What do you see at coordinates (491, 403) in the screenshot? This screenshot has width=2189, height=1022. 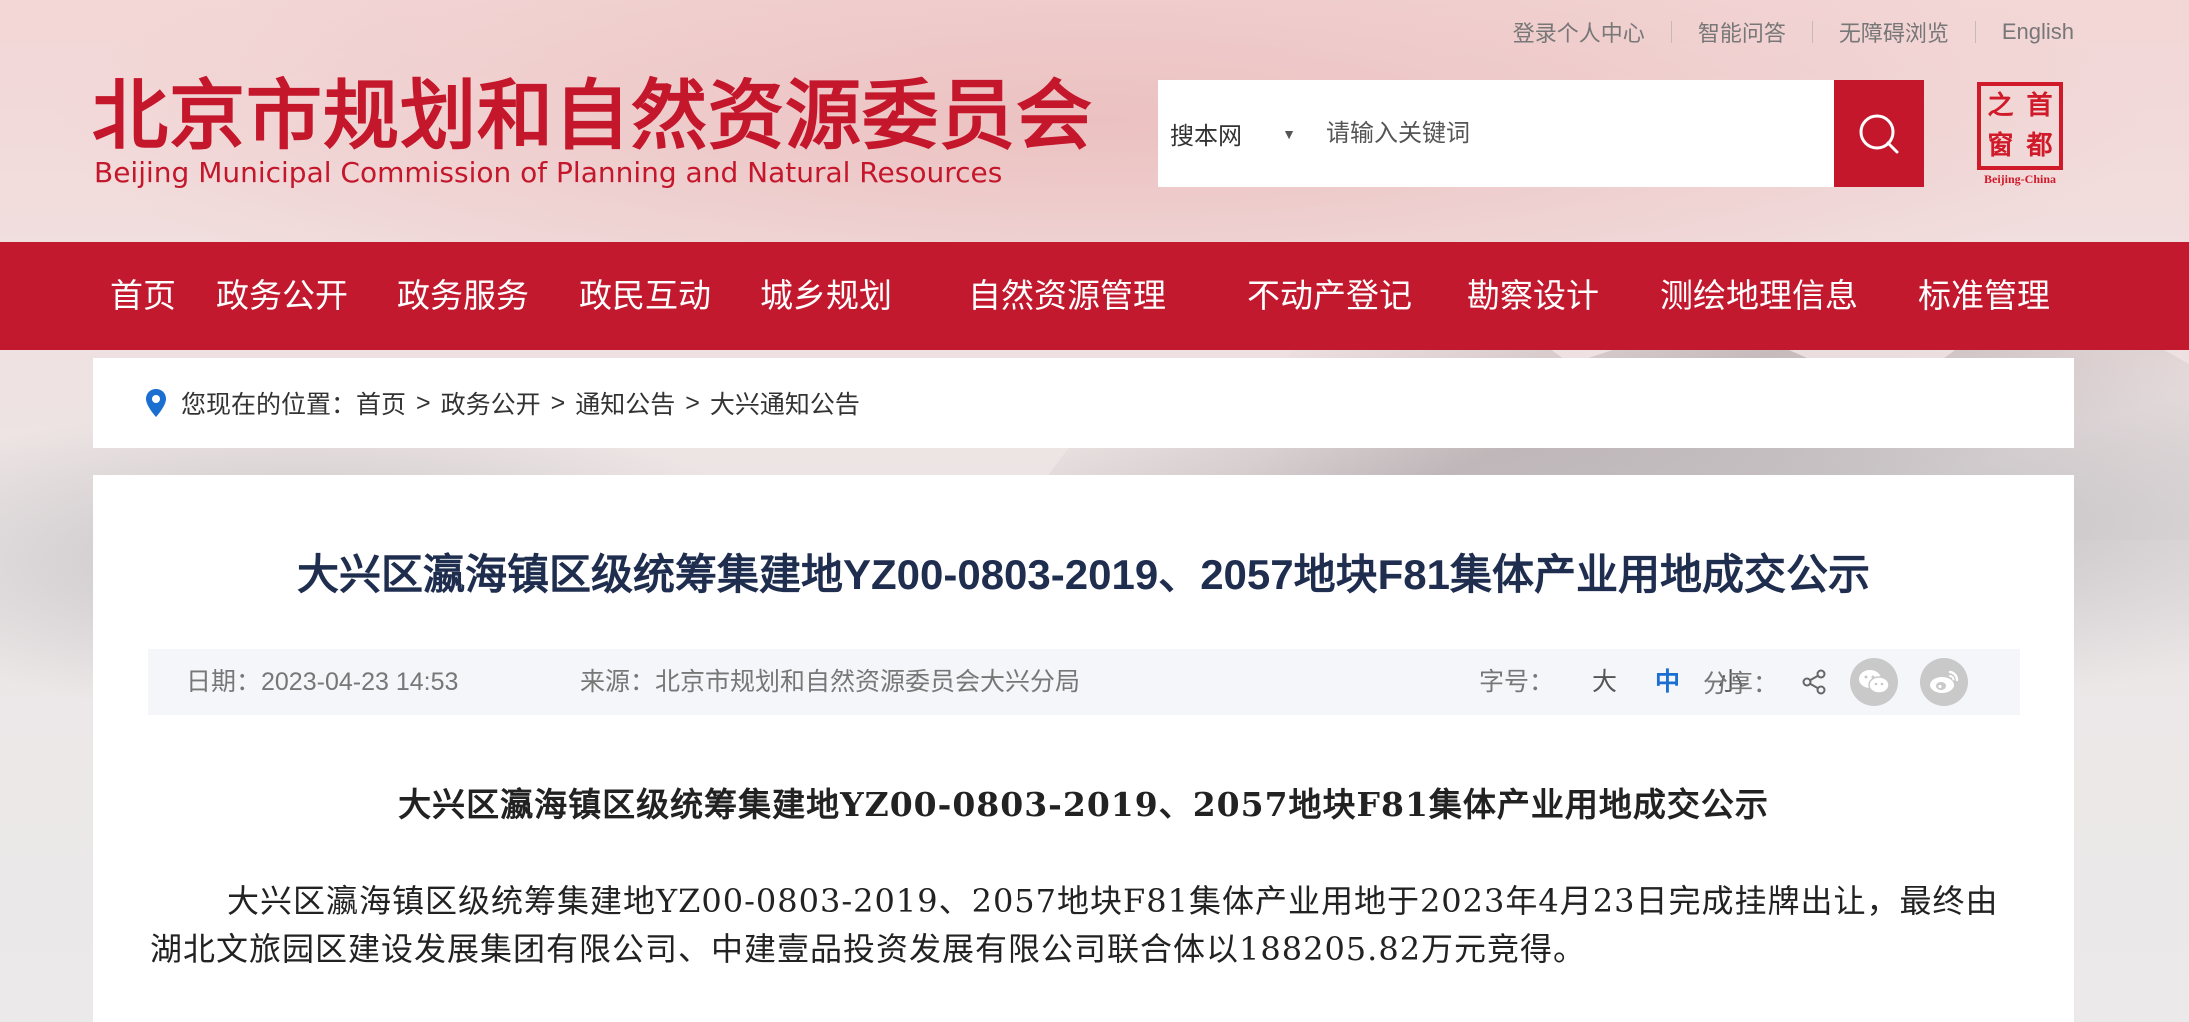 I see `breadcrumb-gov-affairs: 政务公开` at bounding box center [491, 403].